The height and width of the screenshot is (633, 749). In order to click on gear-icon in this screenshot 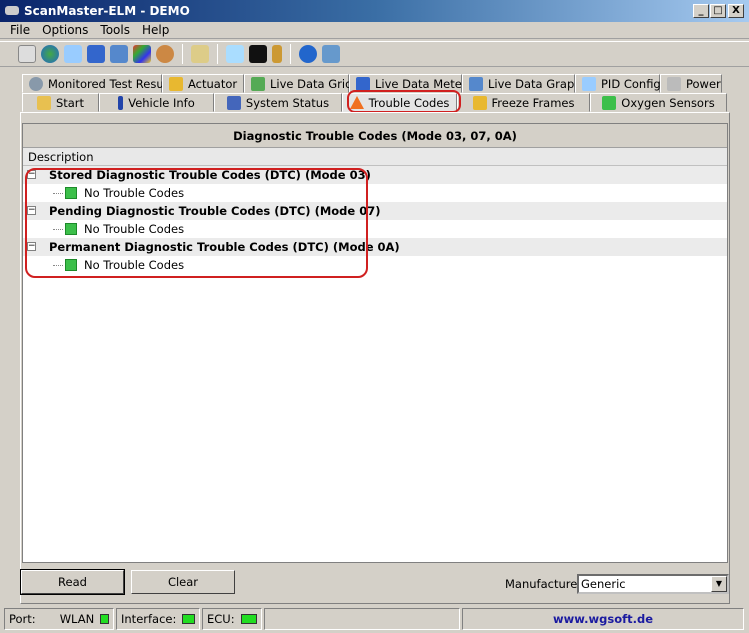, I will do `click(36, 83)`.